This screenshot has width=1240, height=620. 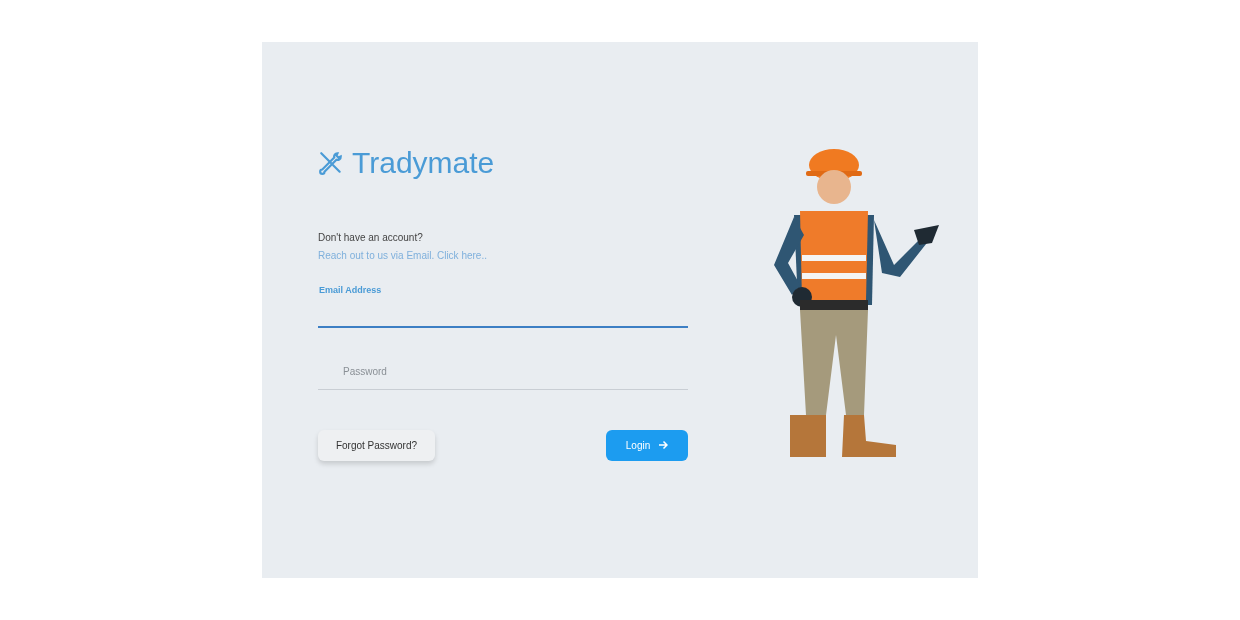 What do you see at coordinates (663, 445) in the screenshot?
I see `arrow-right-icon` at bounding box center [663, 445].